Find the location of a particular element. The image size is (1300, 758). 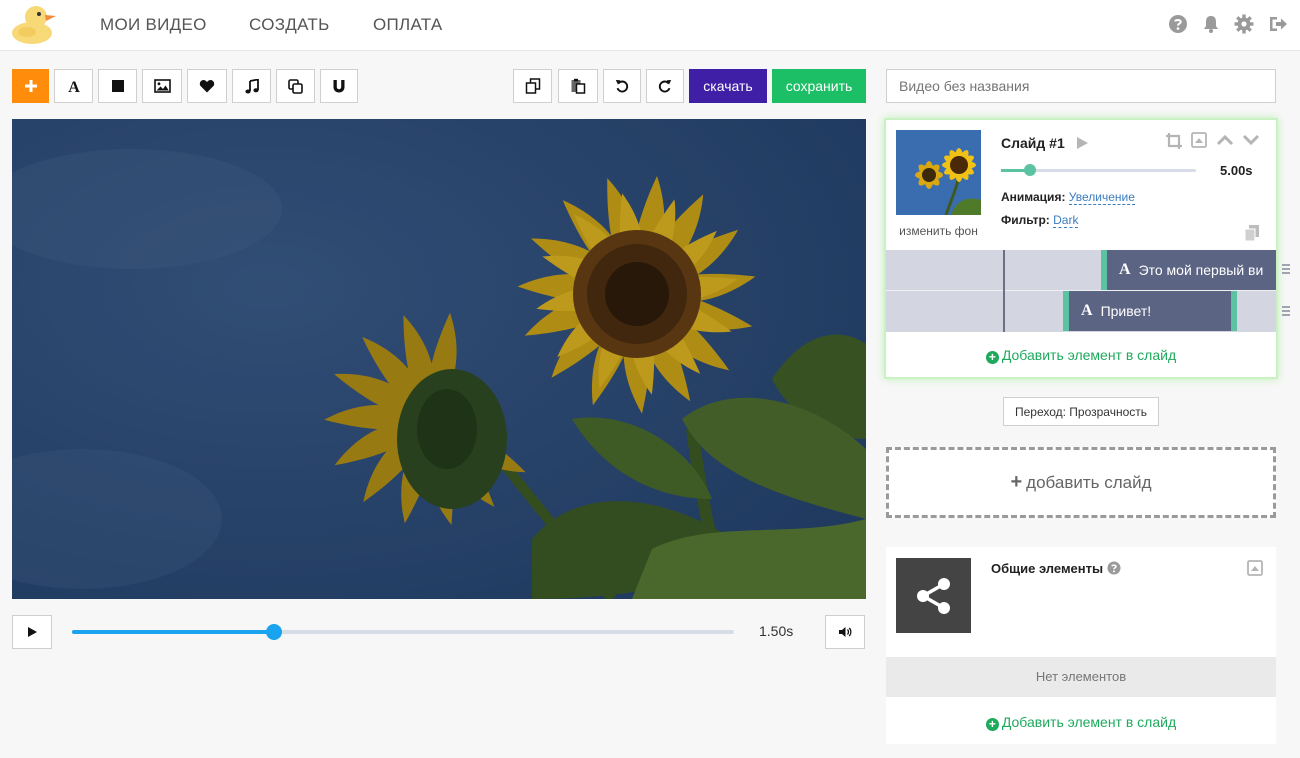

paste-icon is located at coordinates (578, 86).